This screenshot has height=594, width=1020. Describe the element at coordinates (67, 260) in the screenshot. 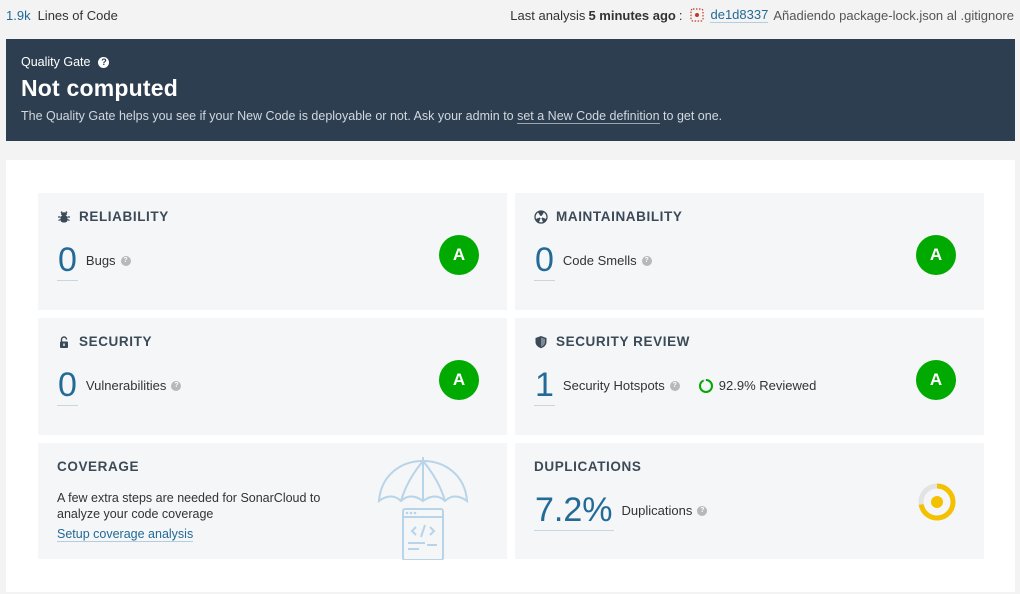

I see `bugs-count: 0` at that location.